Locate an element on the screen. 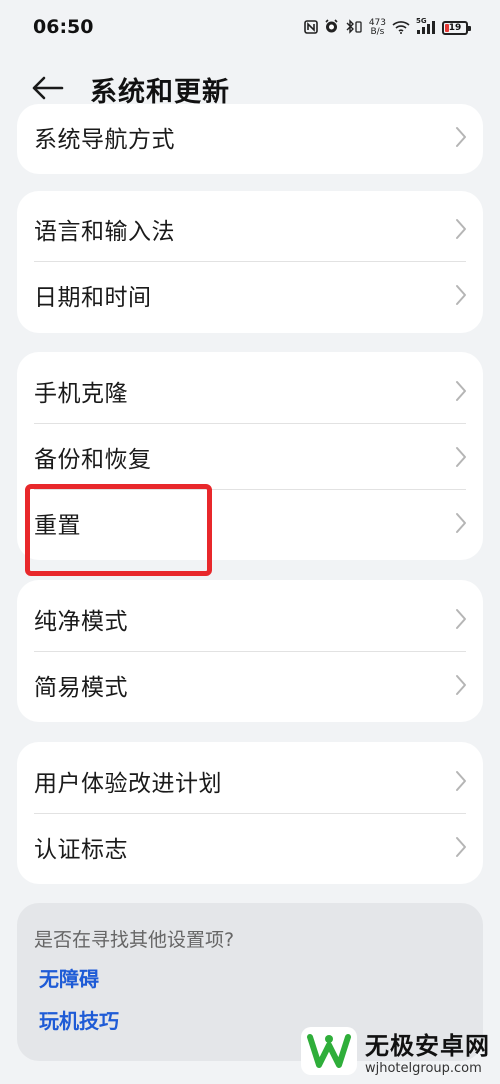 The height and width of the screenshot is (1084, 500). app-header-overlay: 系统和更新 is located at coordinates (250, 89).